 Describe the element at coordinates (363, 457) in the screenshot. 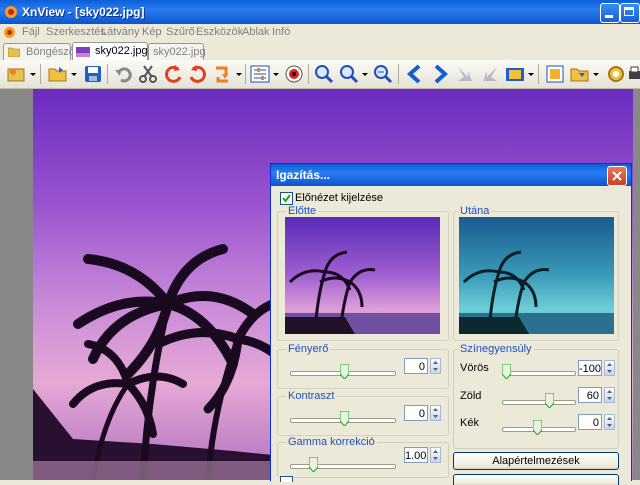

I see `gamma-group: Gamma korrekció 1.00` at that location.